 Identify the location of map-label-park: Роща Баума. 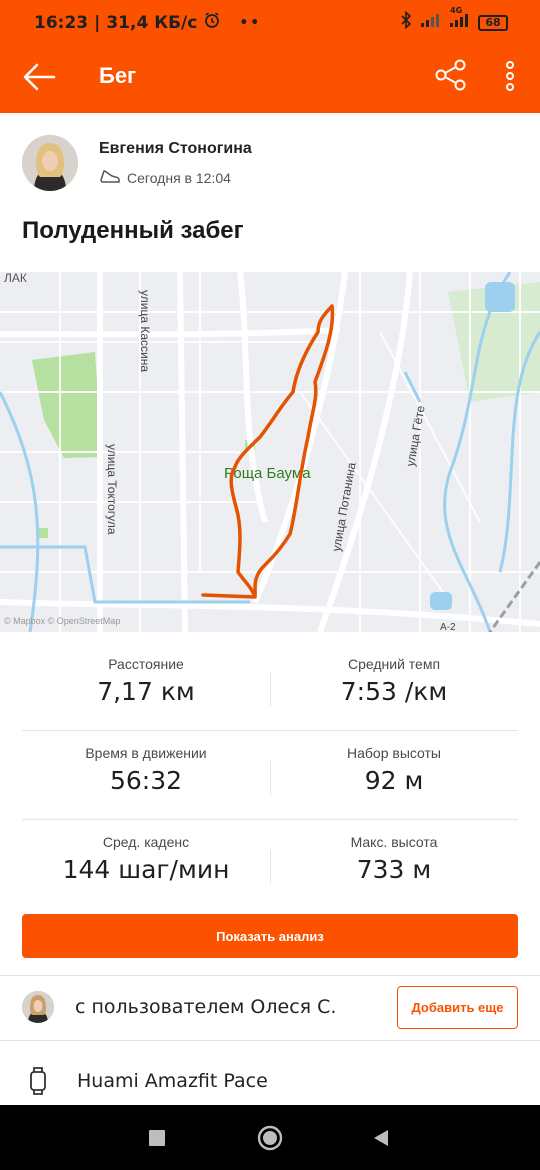
(267, 473).